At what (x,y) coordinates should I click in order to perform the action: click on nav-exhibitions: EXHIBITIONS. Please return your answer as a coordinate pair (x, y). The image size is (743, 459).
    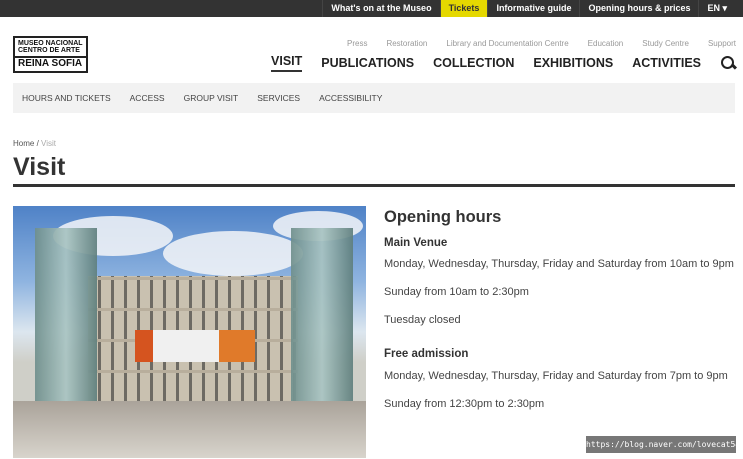
    Looking at the image, I should click on (573, 63).